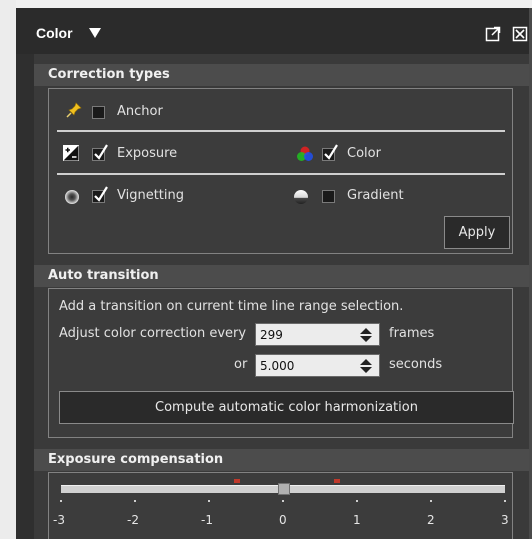  What do you see at coordinates (330, 152) in the screenshot?
I see `color-checkbox` at bounding box center [330, 152].